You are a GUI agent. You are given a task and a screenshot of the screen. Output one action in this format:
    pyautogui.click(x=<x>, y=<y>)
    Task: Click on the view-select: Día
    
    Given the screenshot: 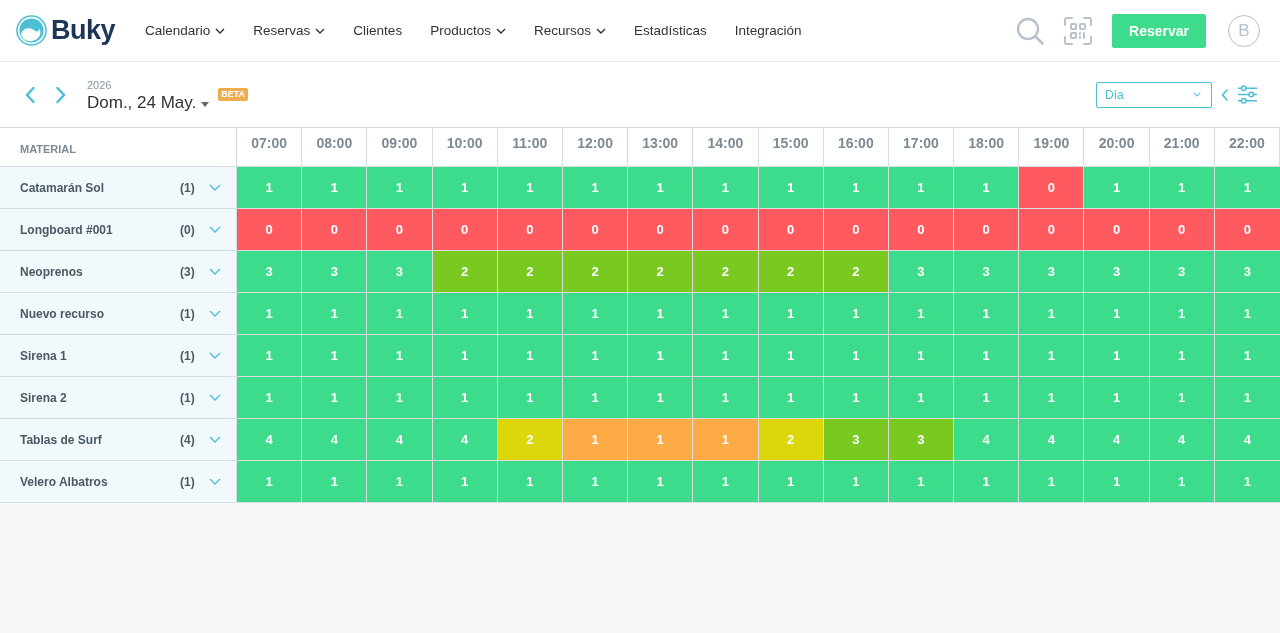 What is the action you would take?
    pyautogui.click(x=1154, y=94)
    